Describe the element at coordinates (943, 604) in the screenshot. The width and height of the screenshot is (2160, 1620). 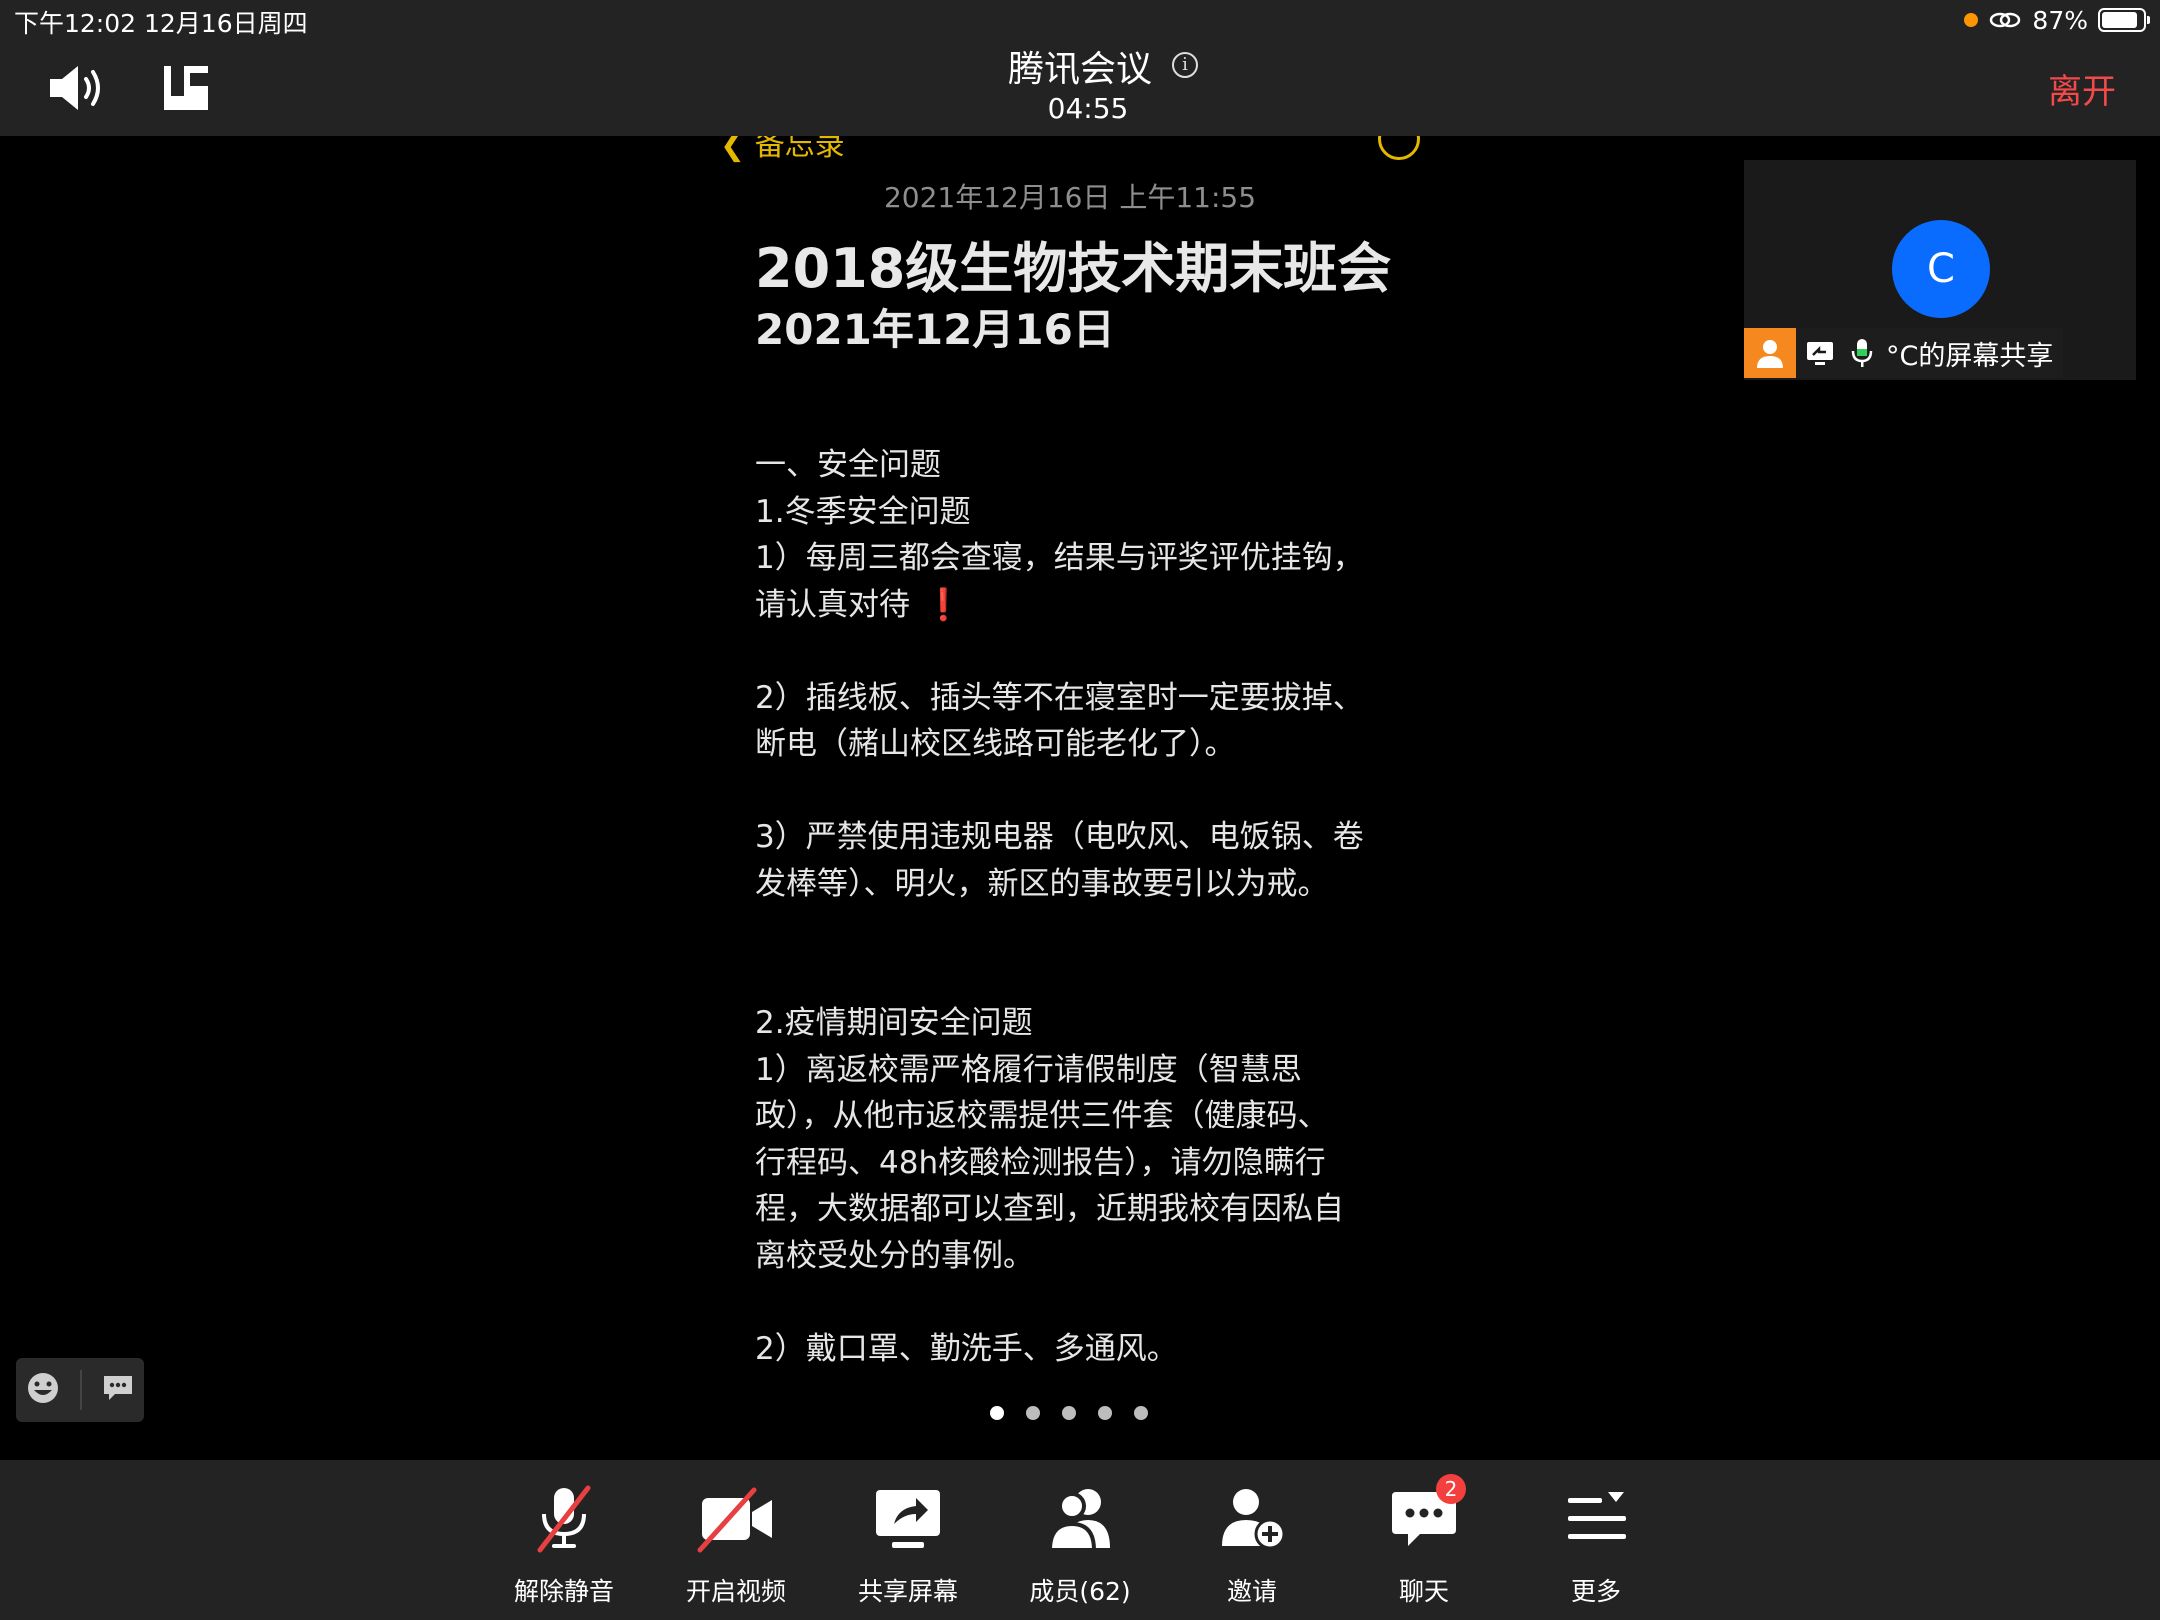
I see `exclamation-icon: ❗` at that location.